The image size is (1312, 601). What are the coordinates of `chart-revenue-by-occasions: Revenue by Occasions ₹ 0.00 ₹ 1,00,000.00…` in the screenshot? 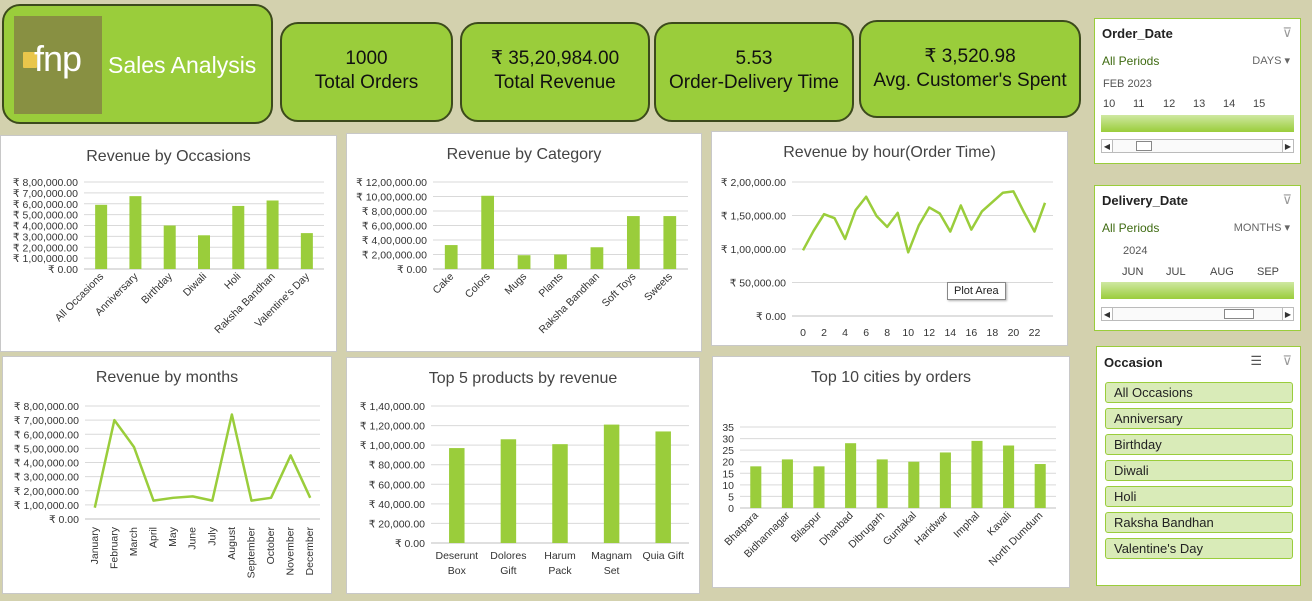 It's located at (168, 243).